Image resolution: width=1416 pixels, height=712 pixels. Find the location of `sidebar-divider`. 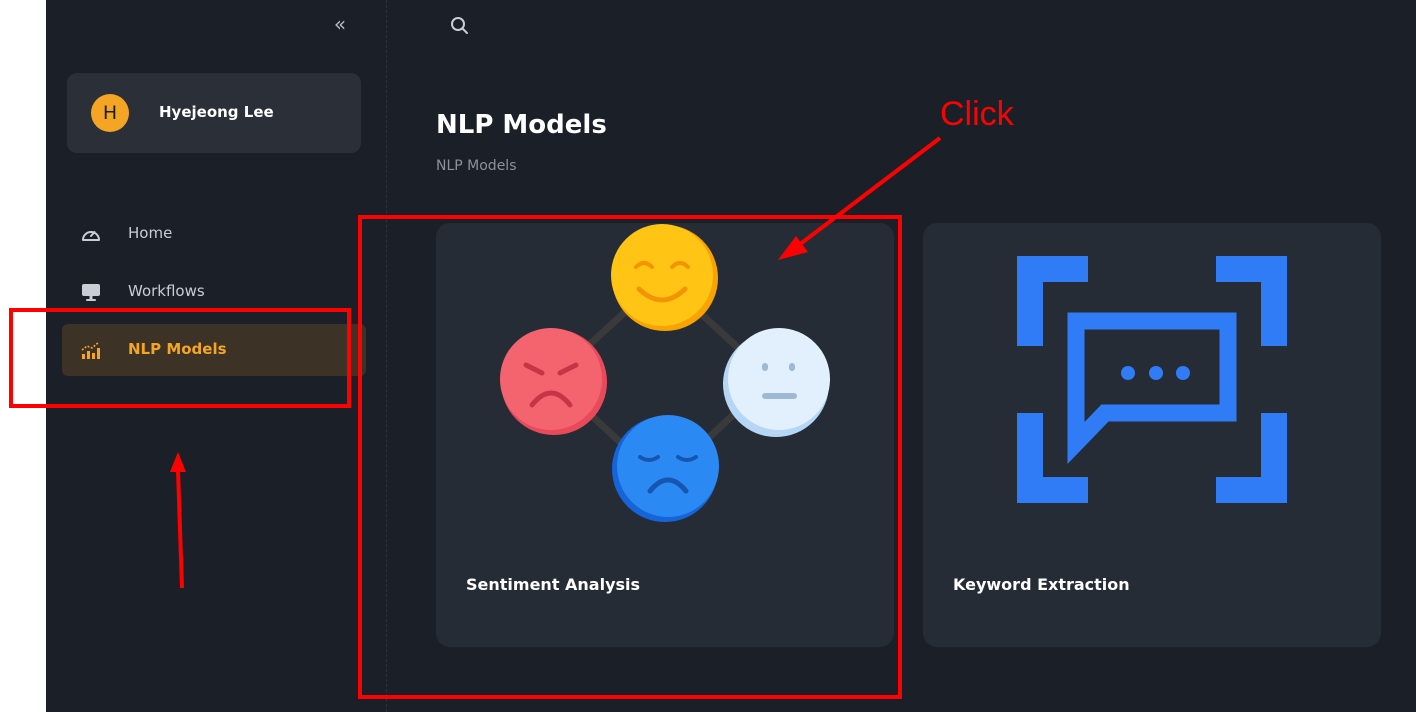

sidebar-divider is located at coordinates (386, 356).